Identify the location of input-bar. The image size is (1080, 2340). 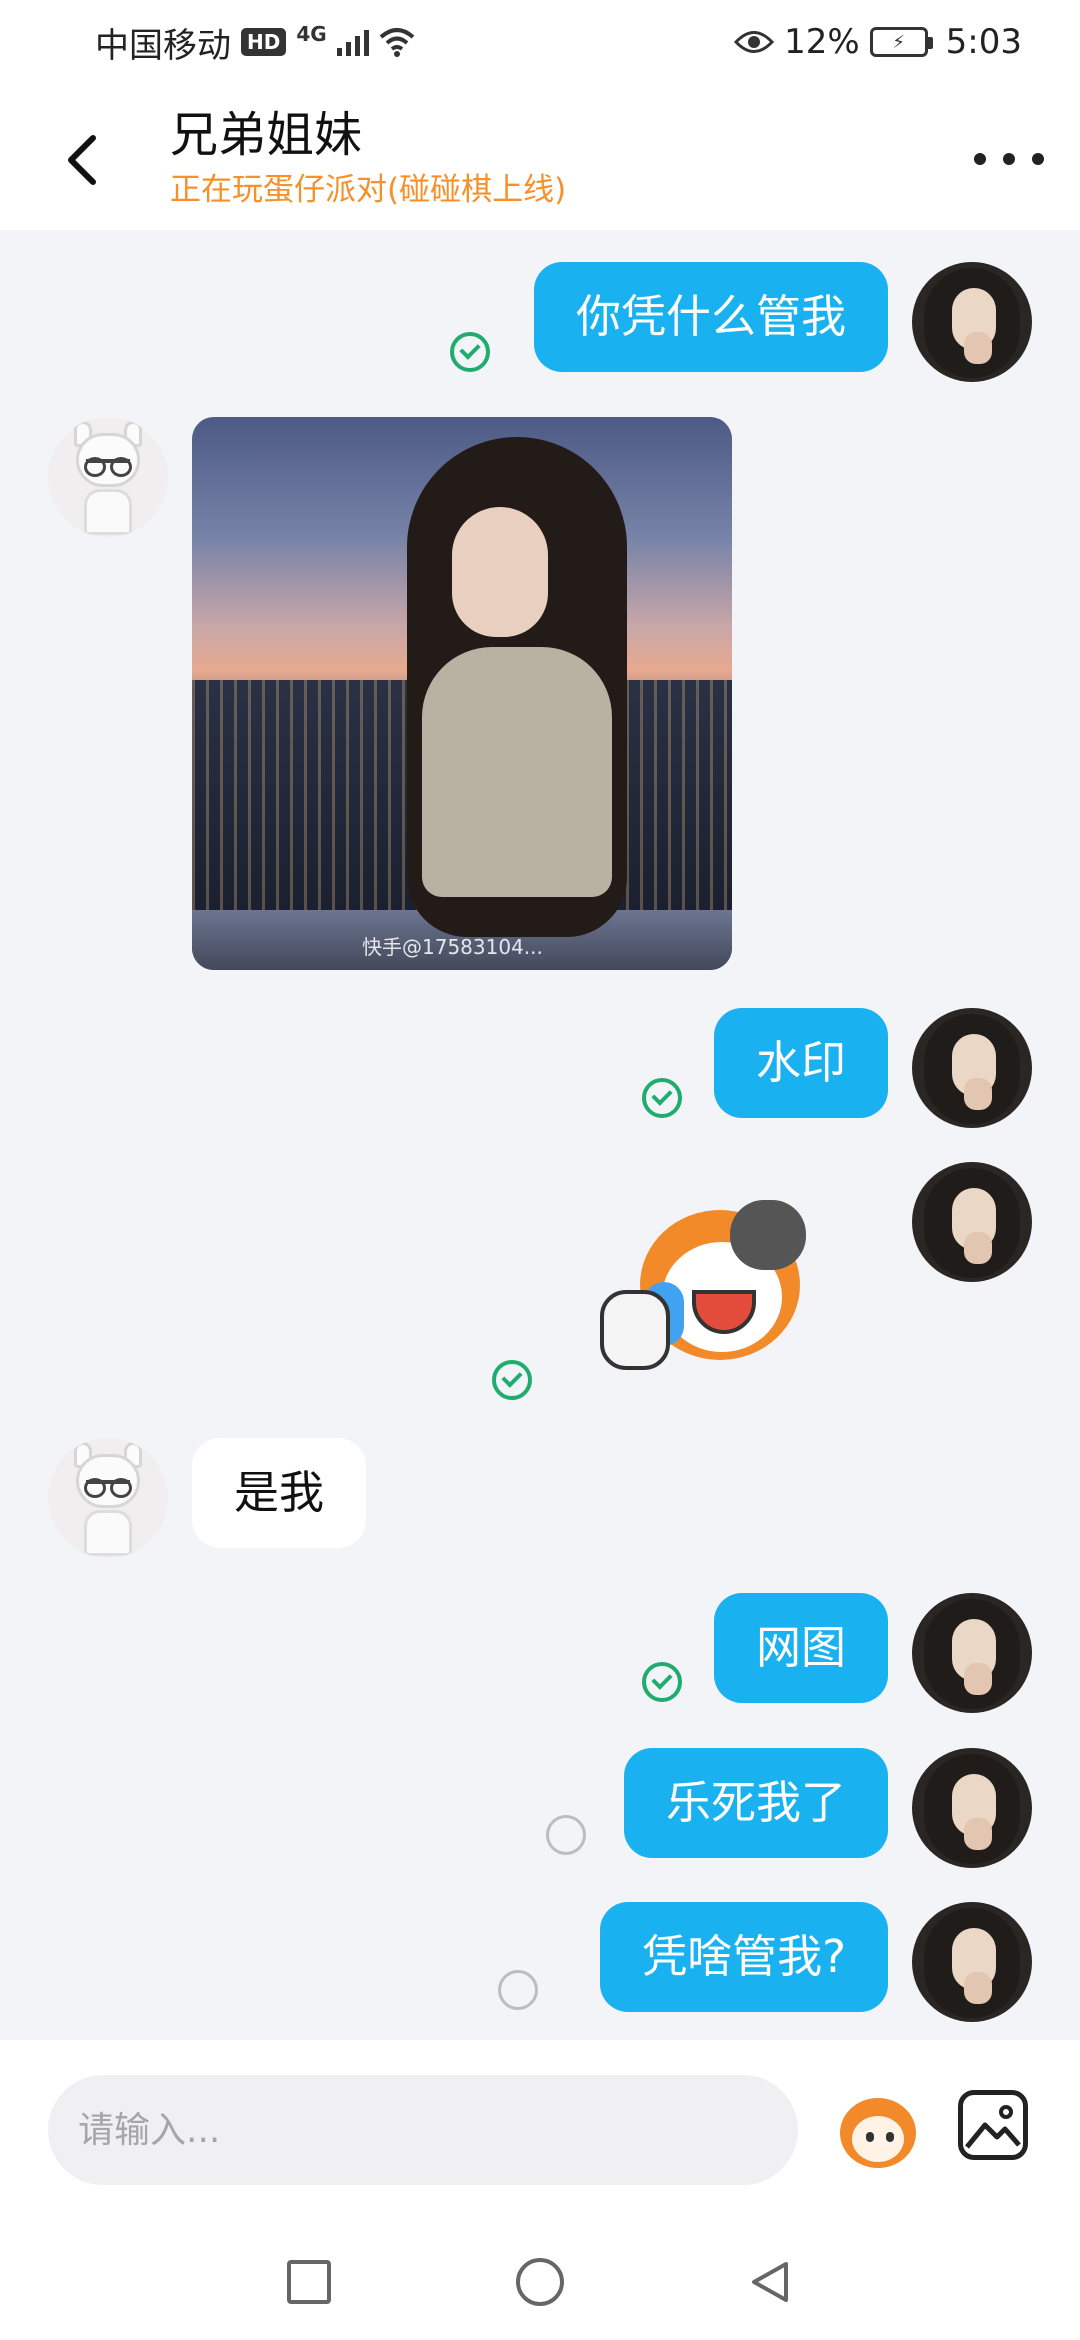
(540, 2125).